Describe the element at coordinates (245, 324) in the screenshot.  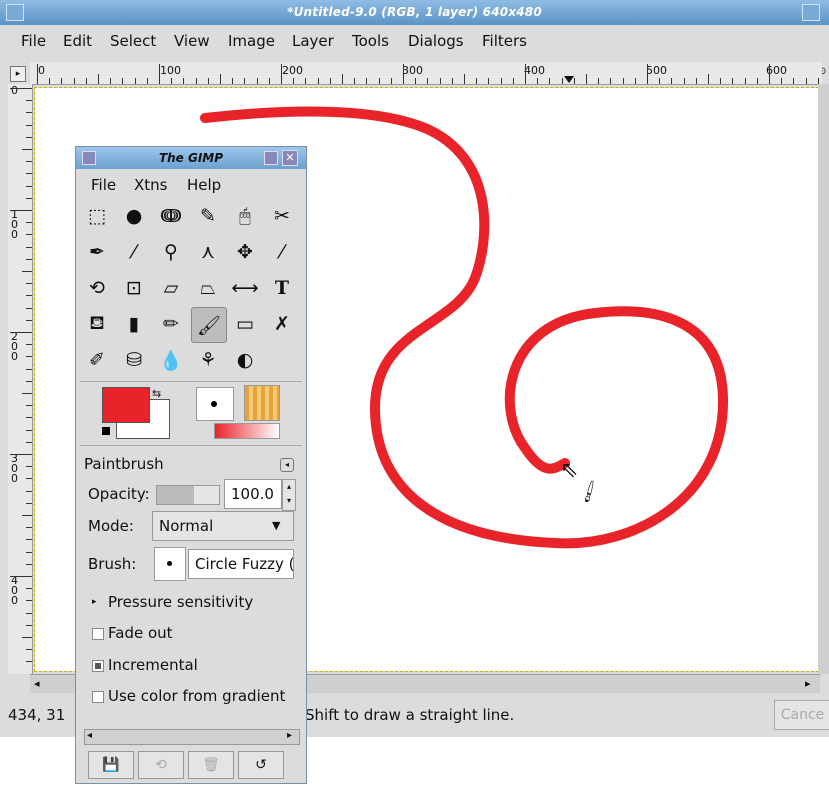
I see `eraser-icon: ▭` at that location.